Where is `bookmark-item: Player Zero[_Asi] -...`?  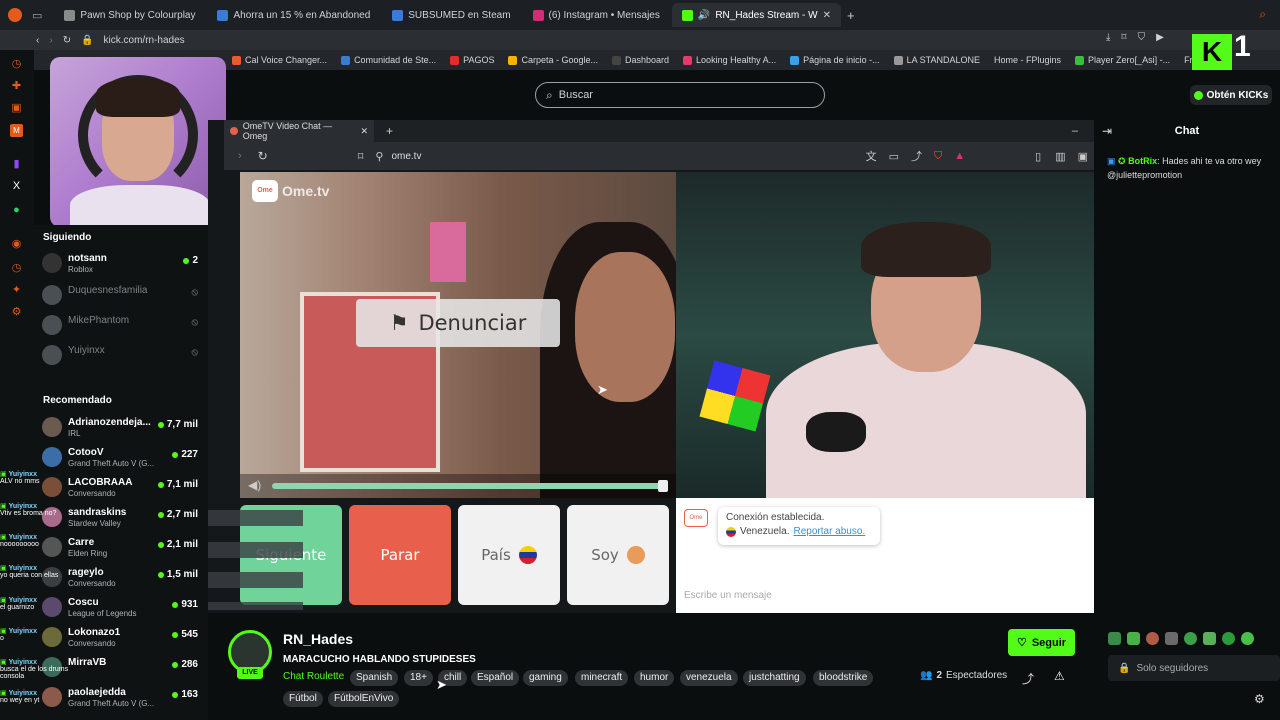
bookmark-item: Player Zero[_Asi] -... is located at coordinates (1122, 60).